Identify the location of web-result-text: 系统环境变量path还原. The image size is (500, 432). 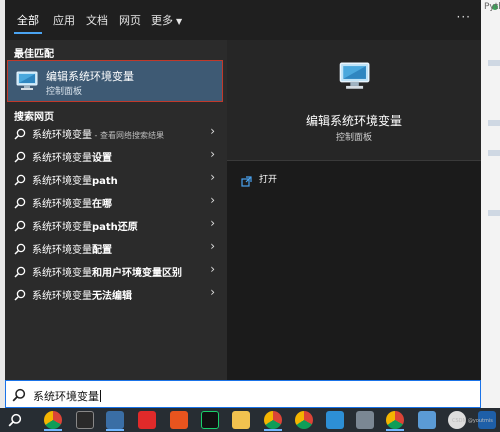
(85, 227).